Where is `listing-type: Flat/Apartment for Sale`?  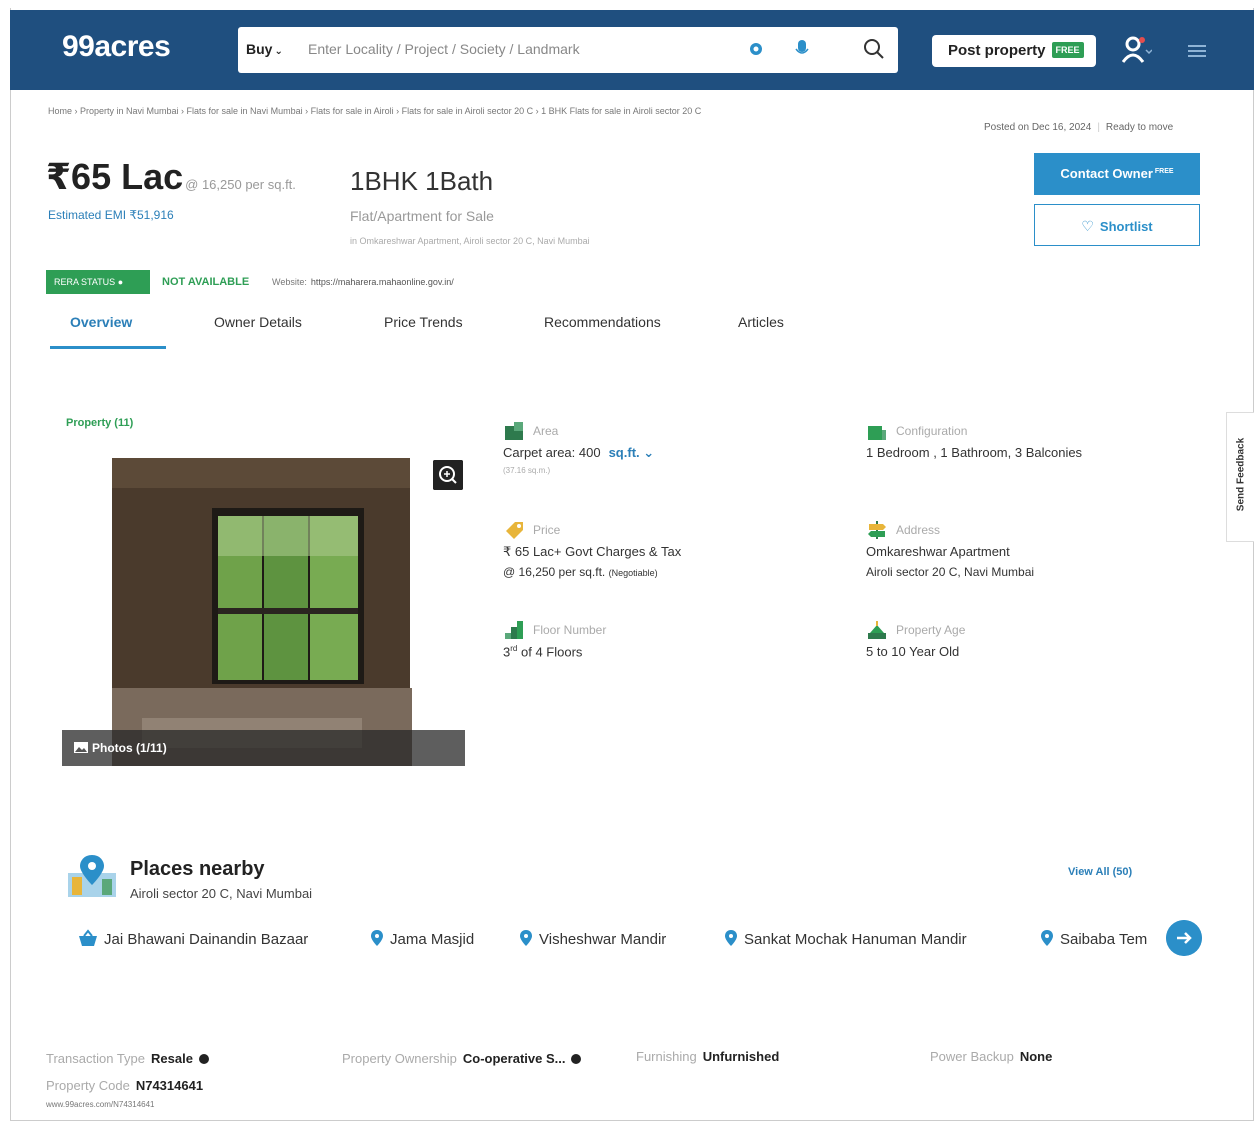
listing-type: Flat/Apartment for Sale is located at coordinates (422, 216).